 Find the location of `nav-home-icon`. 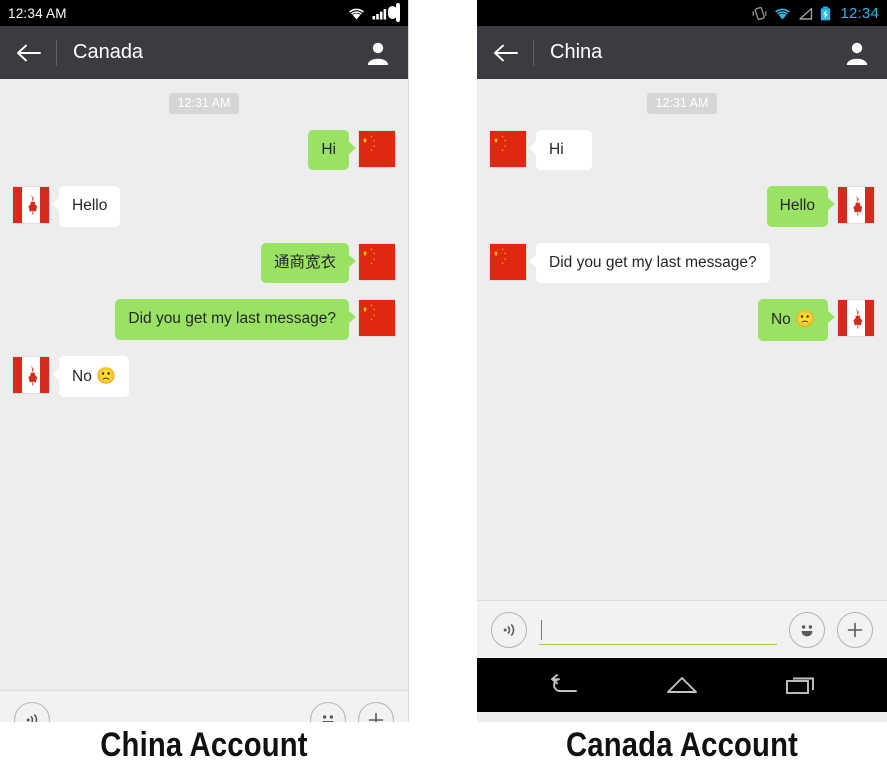

nav-home-icon is located at coordinates (682, 685).